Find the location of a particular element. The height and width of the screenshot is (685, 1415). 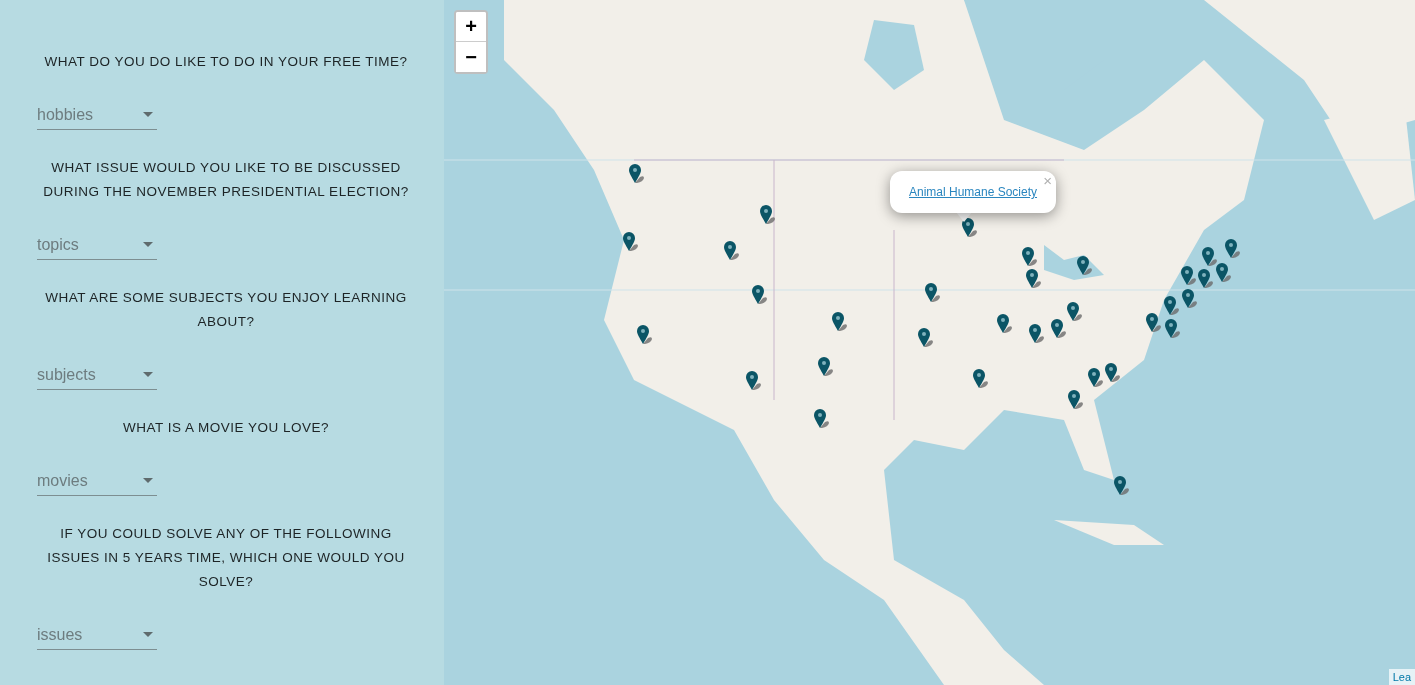

dropdown: movies is located at coordinates (97, 481).